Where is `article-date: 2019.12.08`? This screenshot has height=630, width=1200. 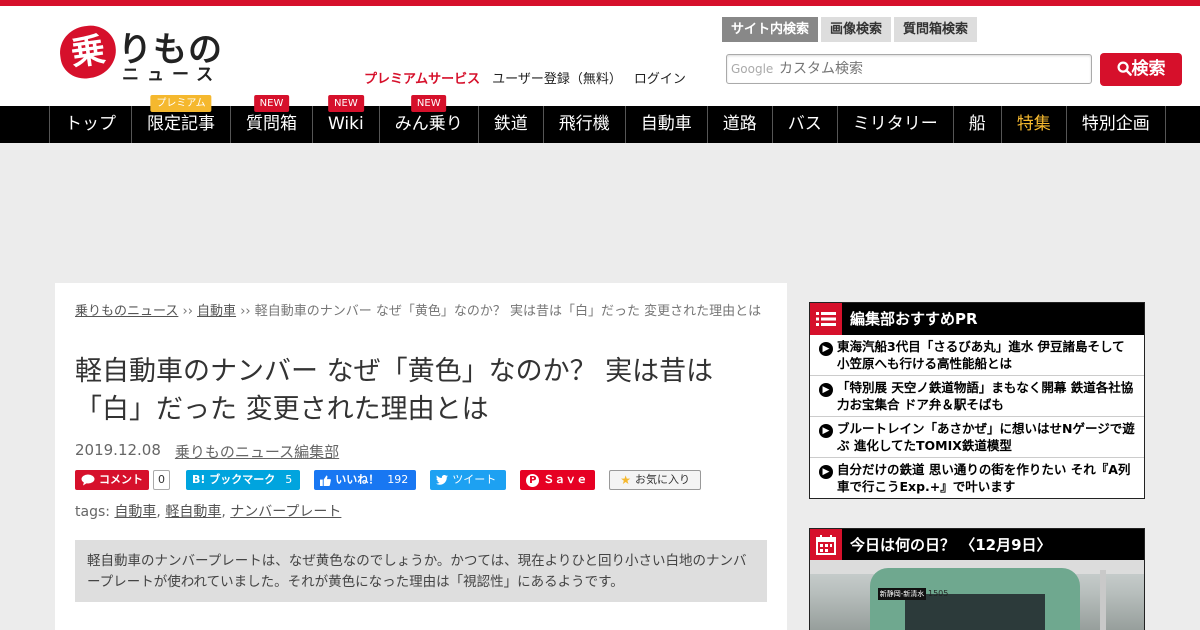
article-date: 2019.12.08 is located at coordinates (118, 450).